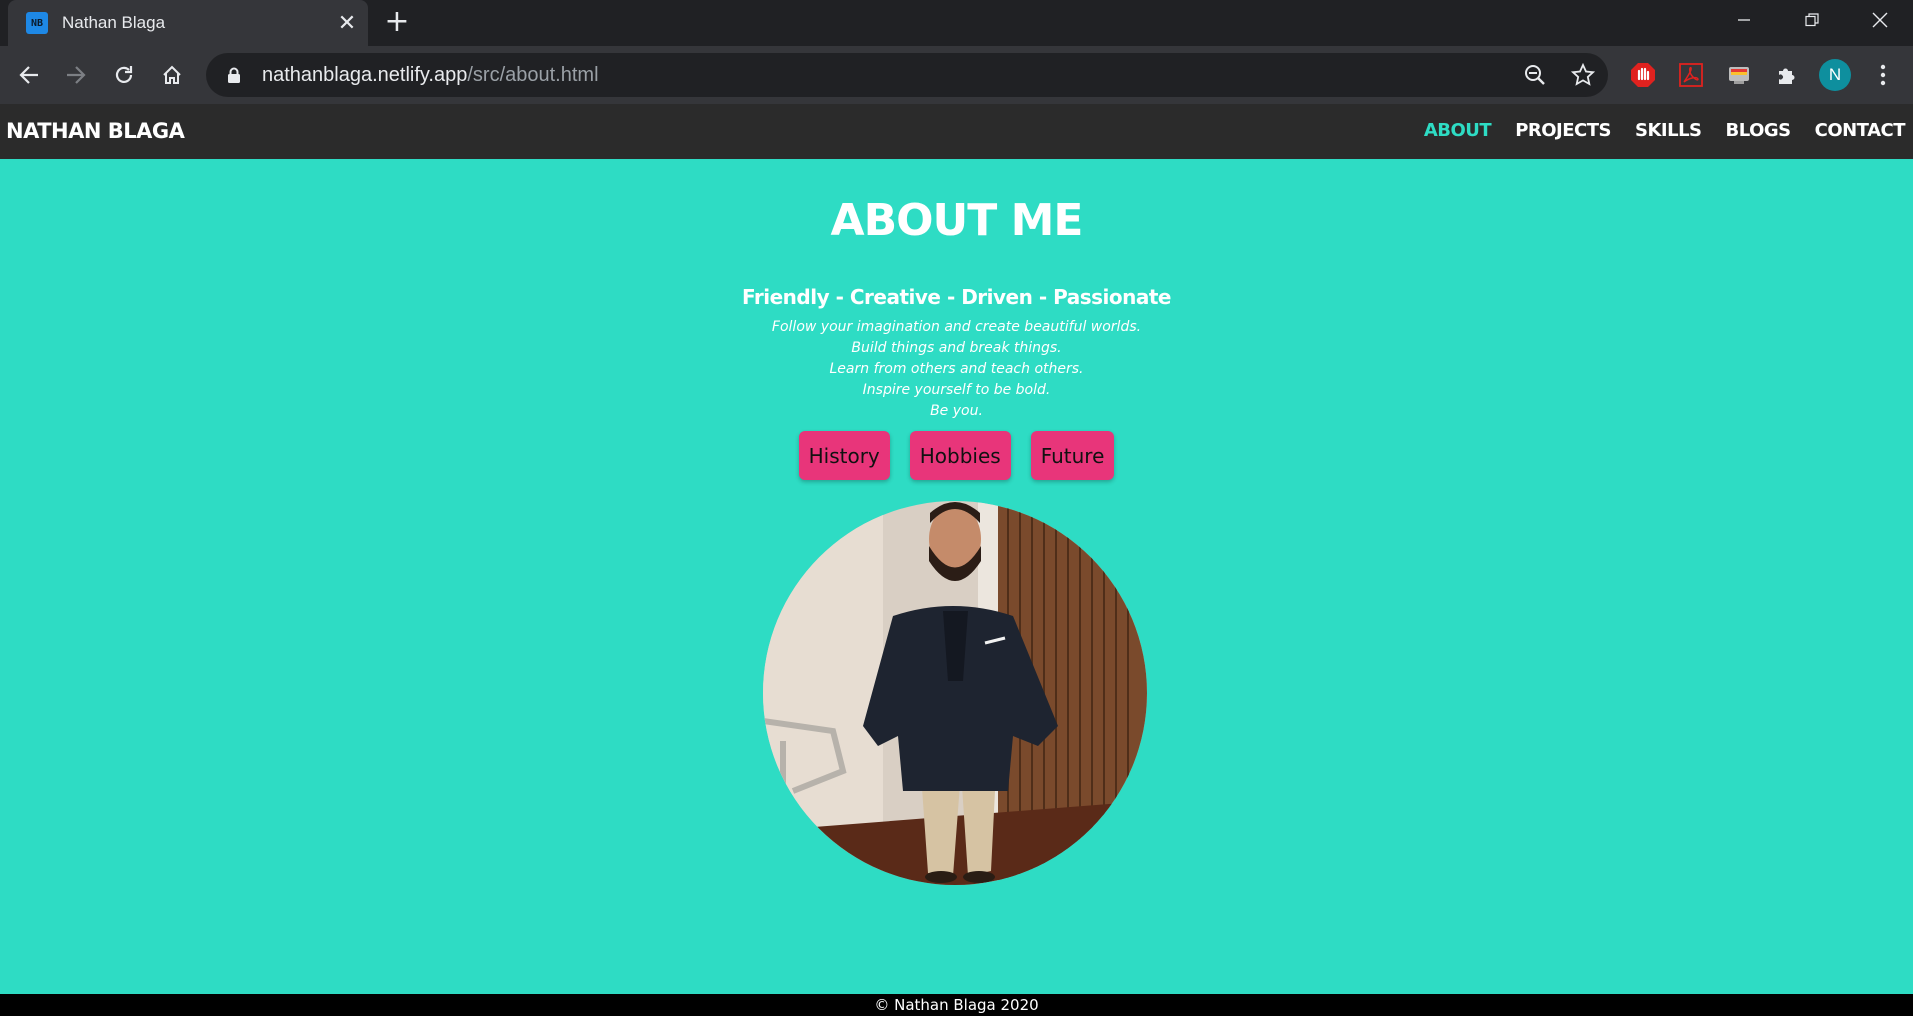 This screenshot has width=1913, height=1016. I want to click on browser-tabbar: NB Nathan Blaga ✕ +, so click(956, 23).